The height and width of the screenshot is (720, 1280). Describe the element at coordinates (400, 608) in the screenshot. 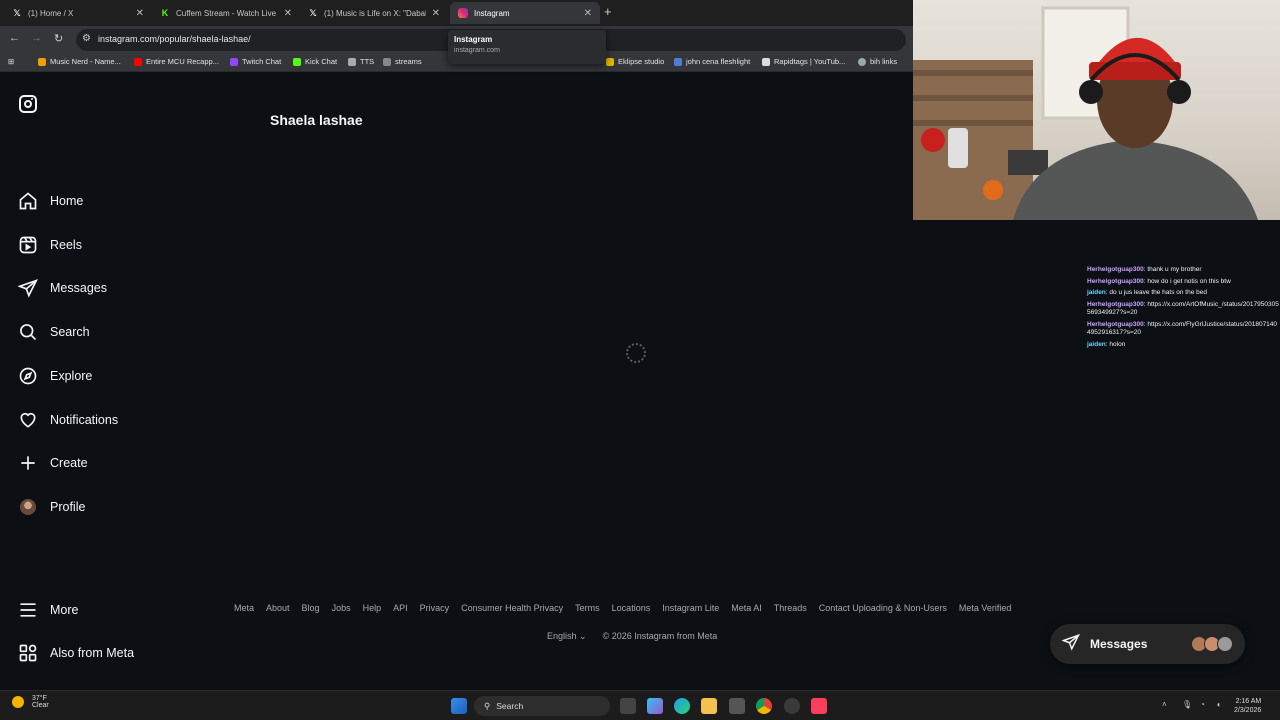

I see `footer-link: API` at that location.